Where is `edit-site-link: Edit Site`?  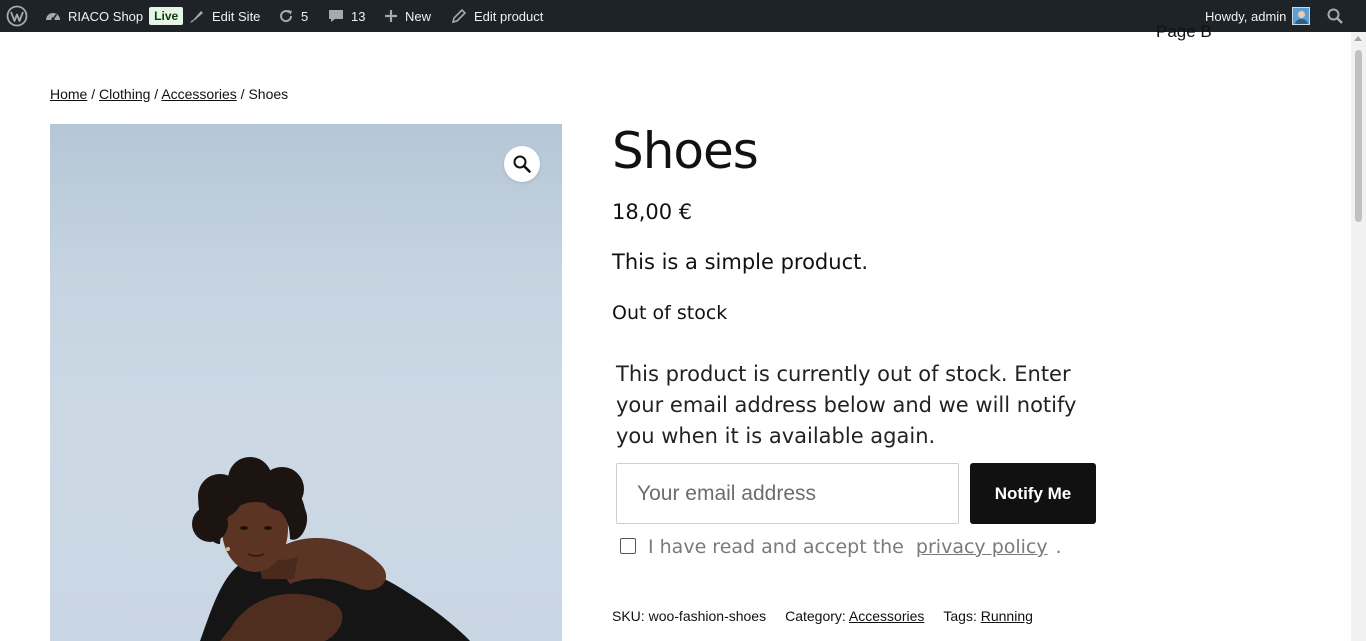
edit-site-link: Edit Site is located at coordinates (224, 16).